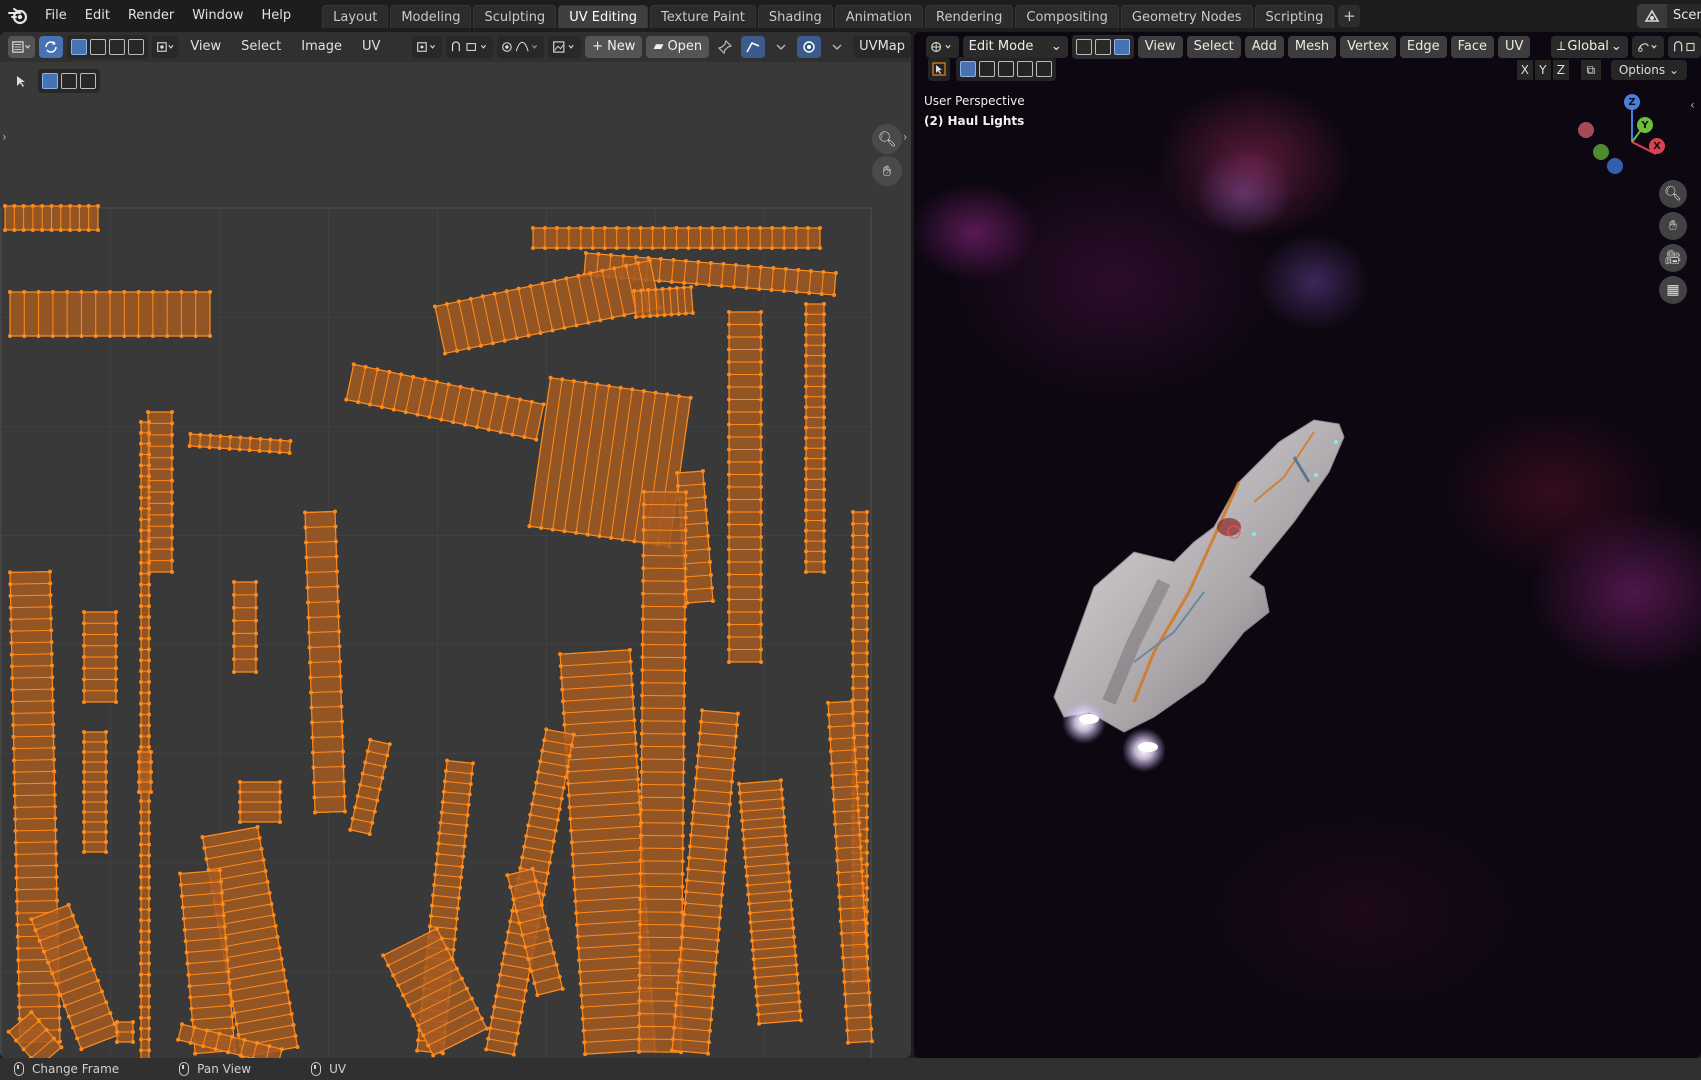 This screenshot has height=1080, width=1701. Describe the element at coordinates (1214, 602) in the screenshot. I see `spaceship-model` at that location.